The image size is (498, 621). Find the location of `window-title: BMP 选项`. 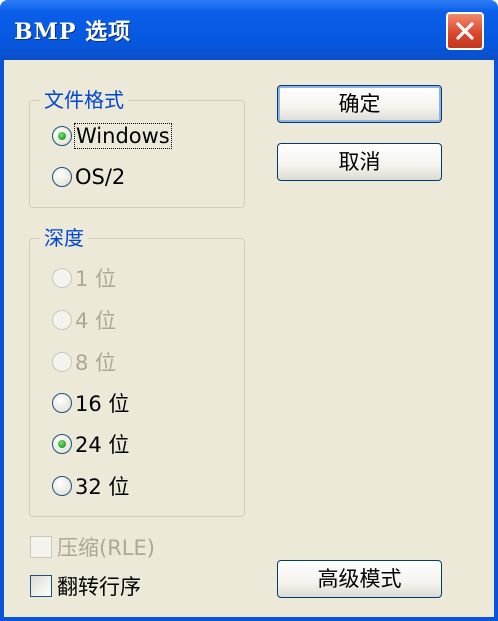

window-title: BMP 选项 is located at coordinates (73, 32).